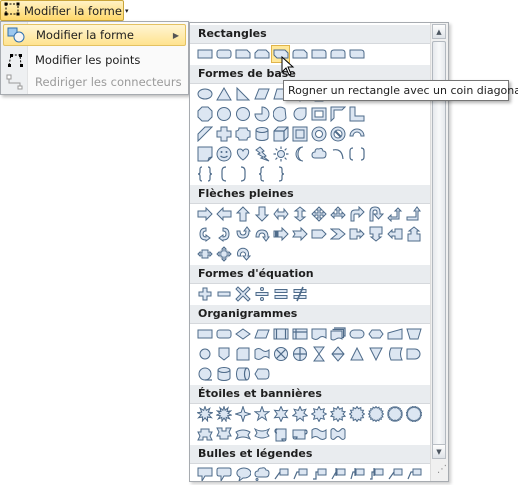 This screenshot has height=485, width=518. I want to click on shape-a-curv-u-icon, so click(242, 234).